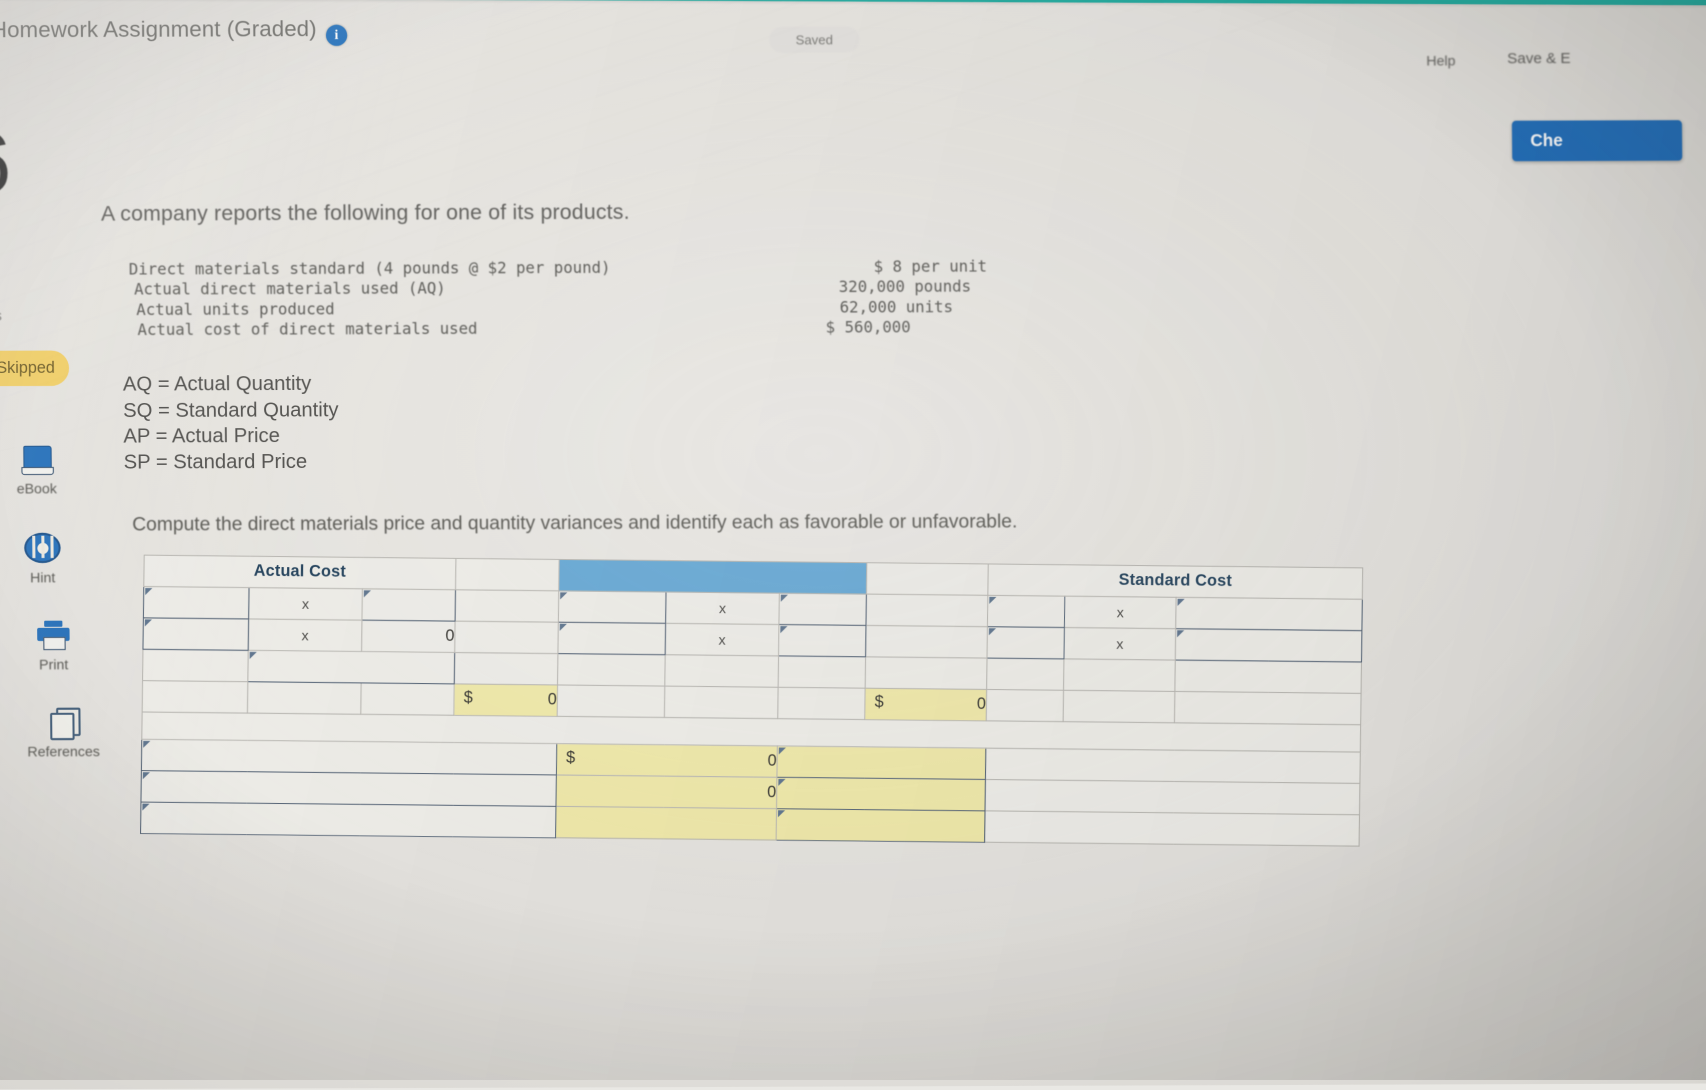 The width and height of the screenshot is (1706, 1090). What do you see at coordinates (505, 700) in the screenshot?
I see `total-actual-cost: $0` at bounding box center [505, 700].